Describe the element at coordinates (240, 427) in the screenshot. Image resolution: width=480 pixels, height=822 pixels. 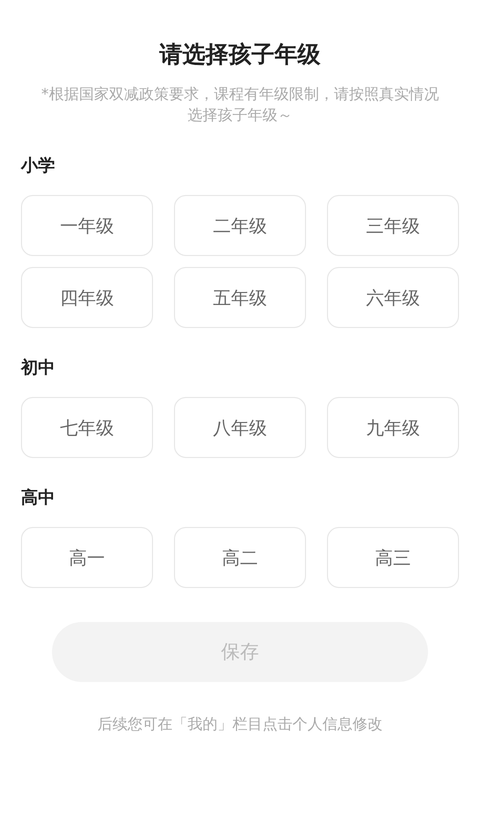
I see `grade-option: 八年级` at that location.